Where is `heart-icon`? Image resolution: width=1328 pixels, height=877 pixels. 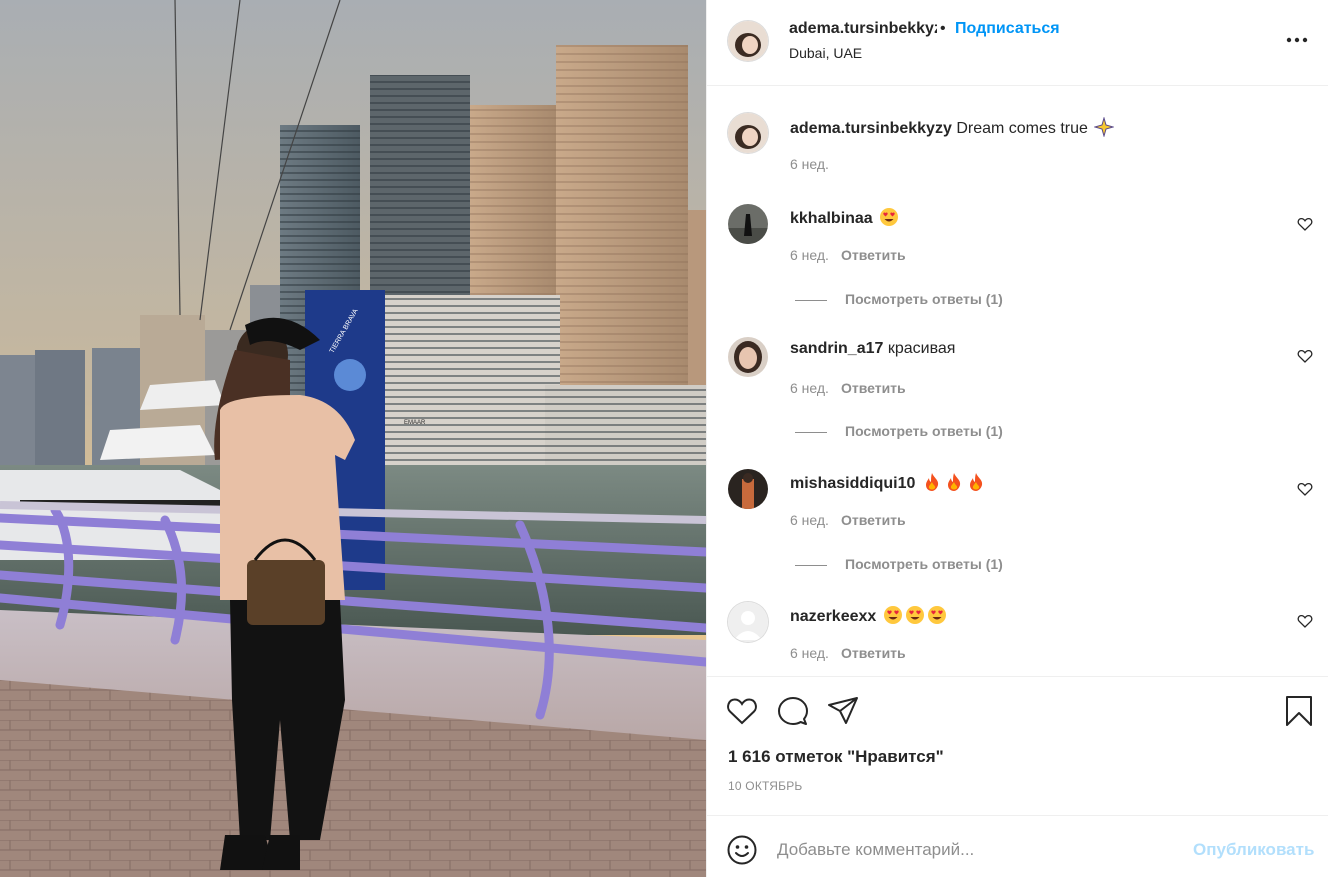 heart-icon is located at coordinates (742, 711).